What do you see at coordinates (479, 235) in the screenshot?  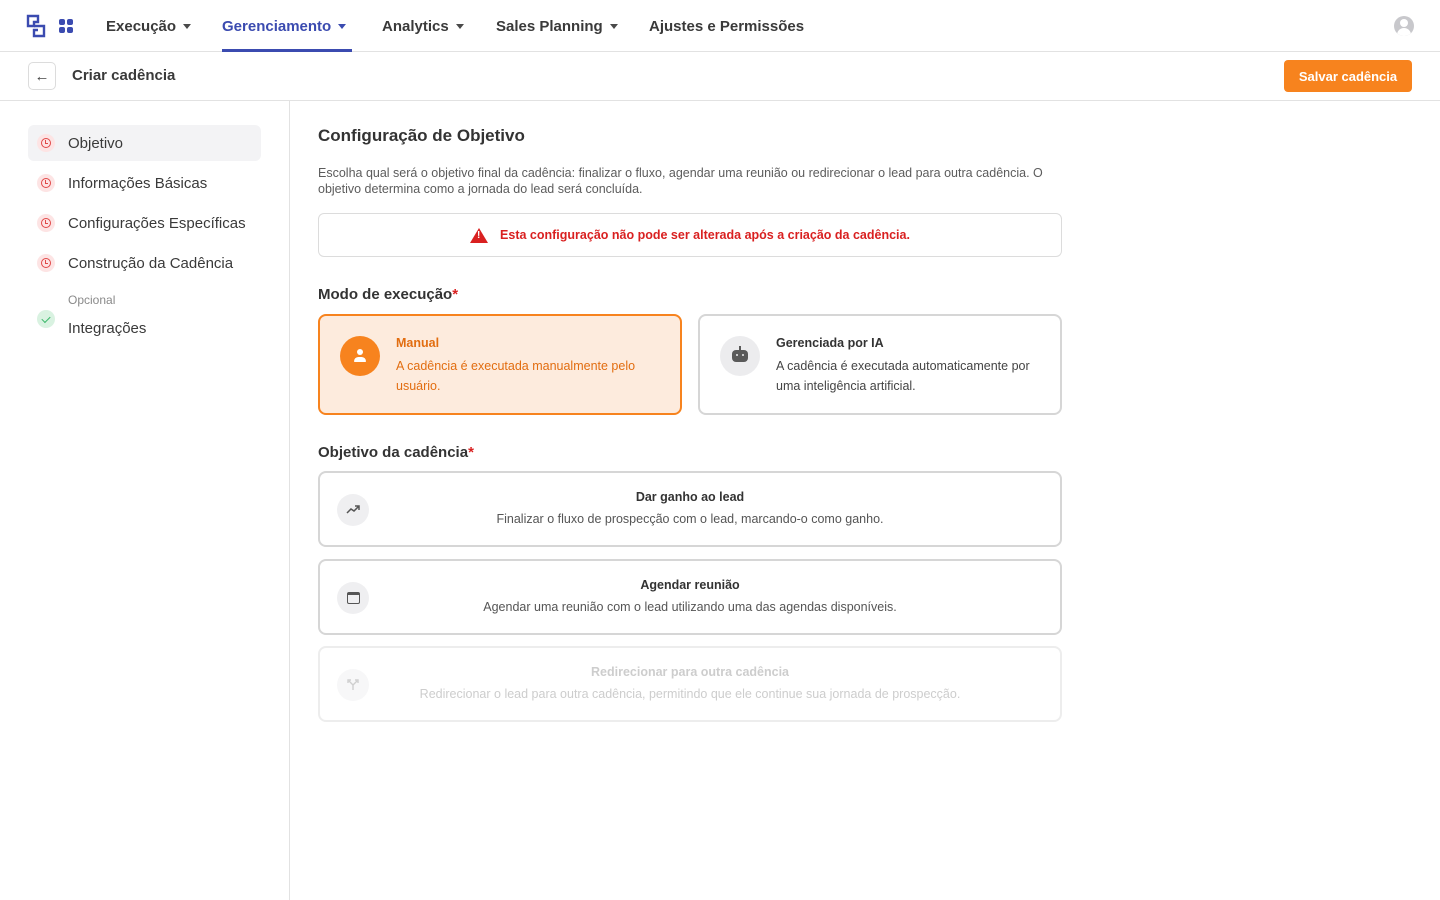 I see `warning-icon: !` at bounding box center [479, 235].